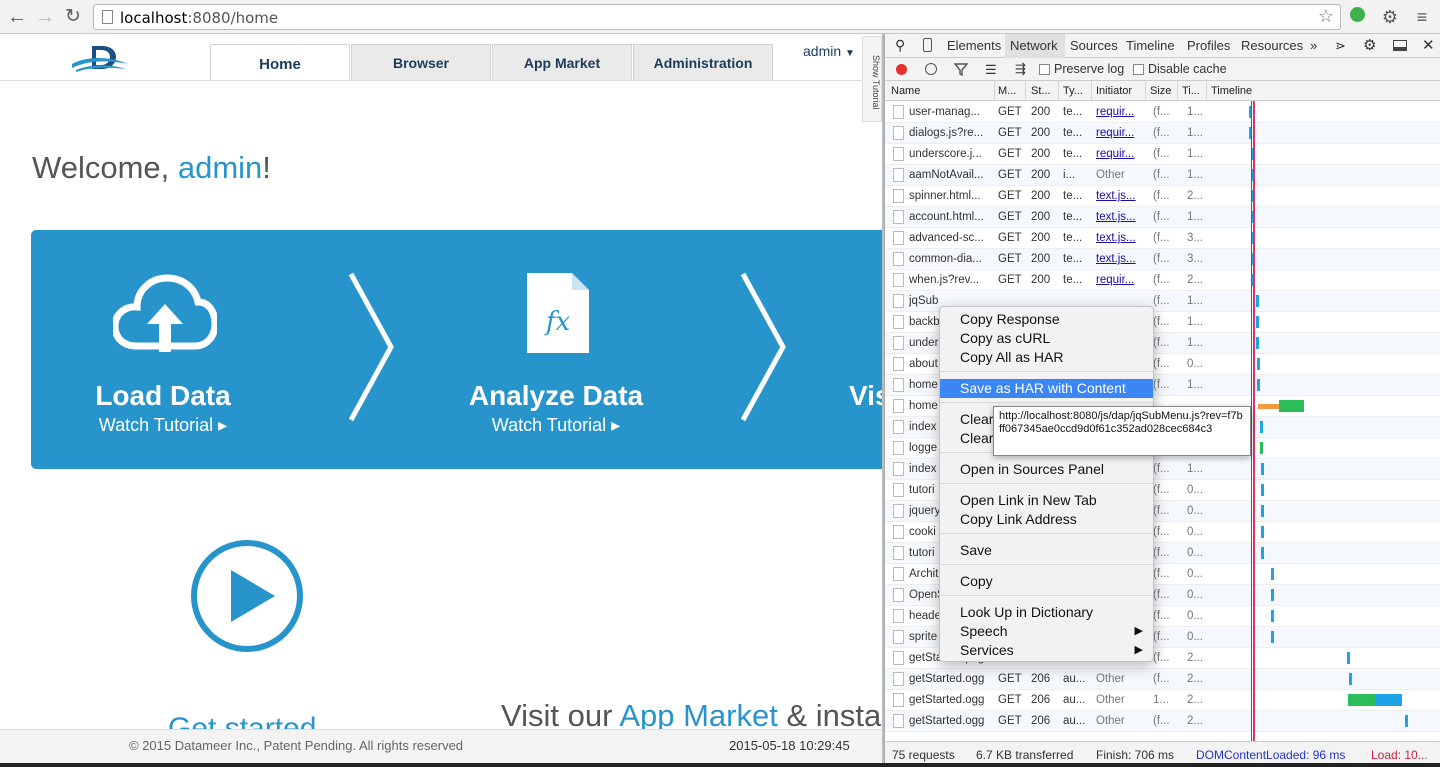 Image resolution: width=1440 pixels, height=767 pixels. Describe the element at coordinates (984, 631) in the screenshot. I see `menu-item-label: Speech` at that location.